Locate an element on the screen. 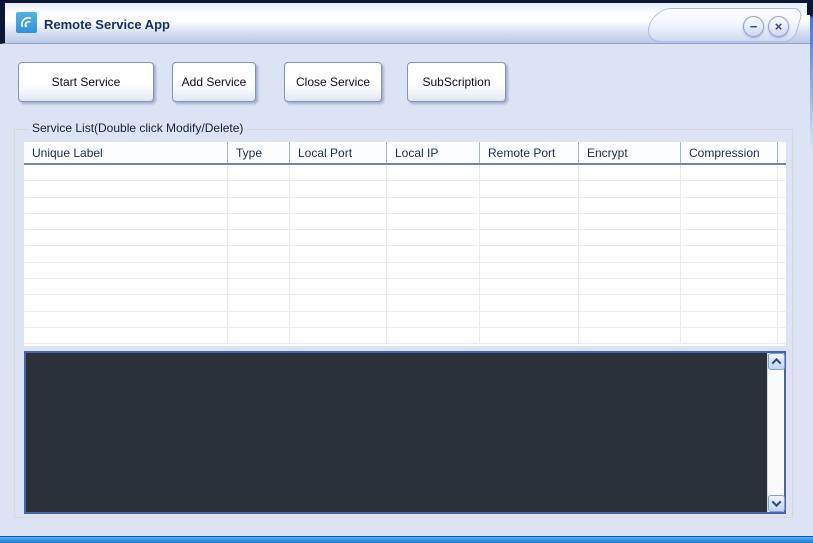 The width and height of the screenshot is (813, 543). column-header-type: Type is located at coordinates (259, 152).